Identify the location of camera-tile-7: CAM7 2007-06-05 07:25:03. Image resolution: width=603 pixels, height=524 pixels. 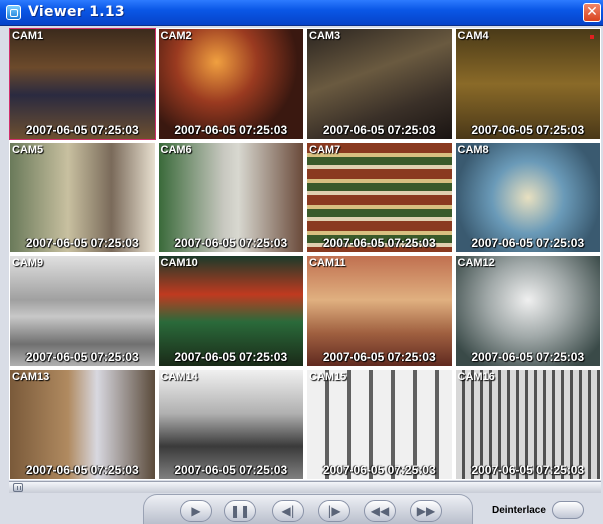
(379, 197).